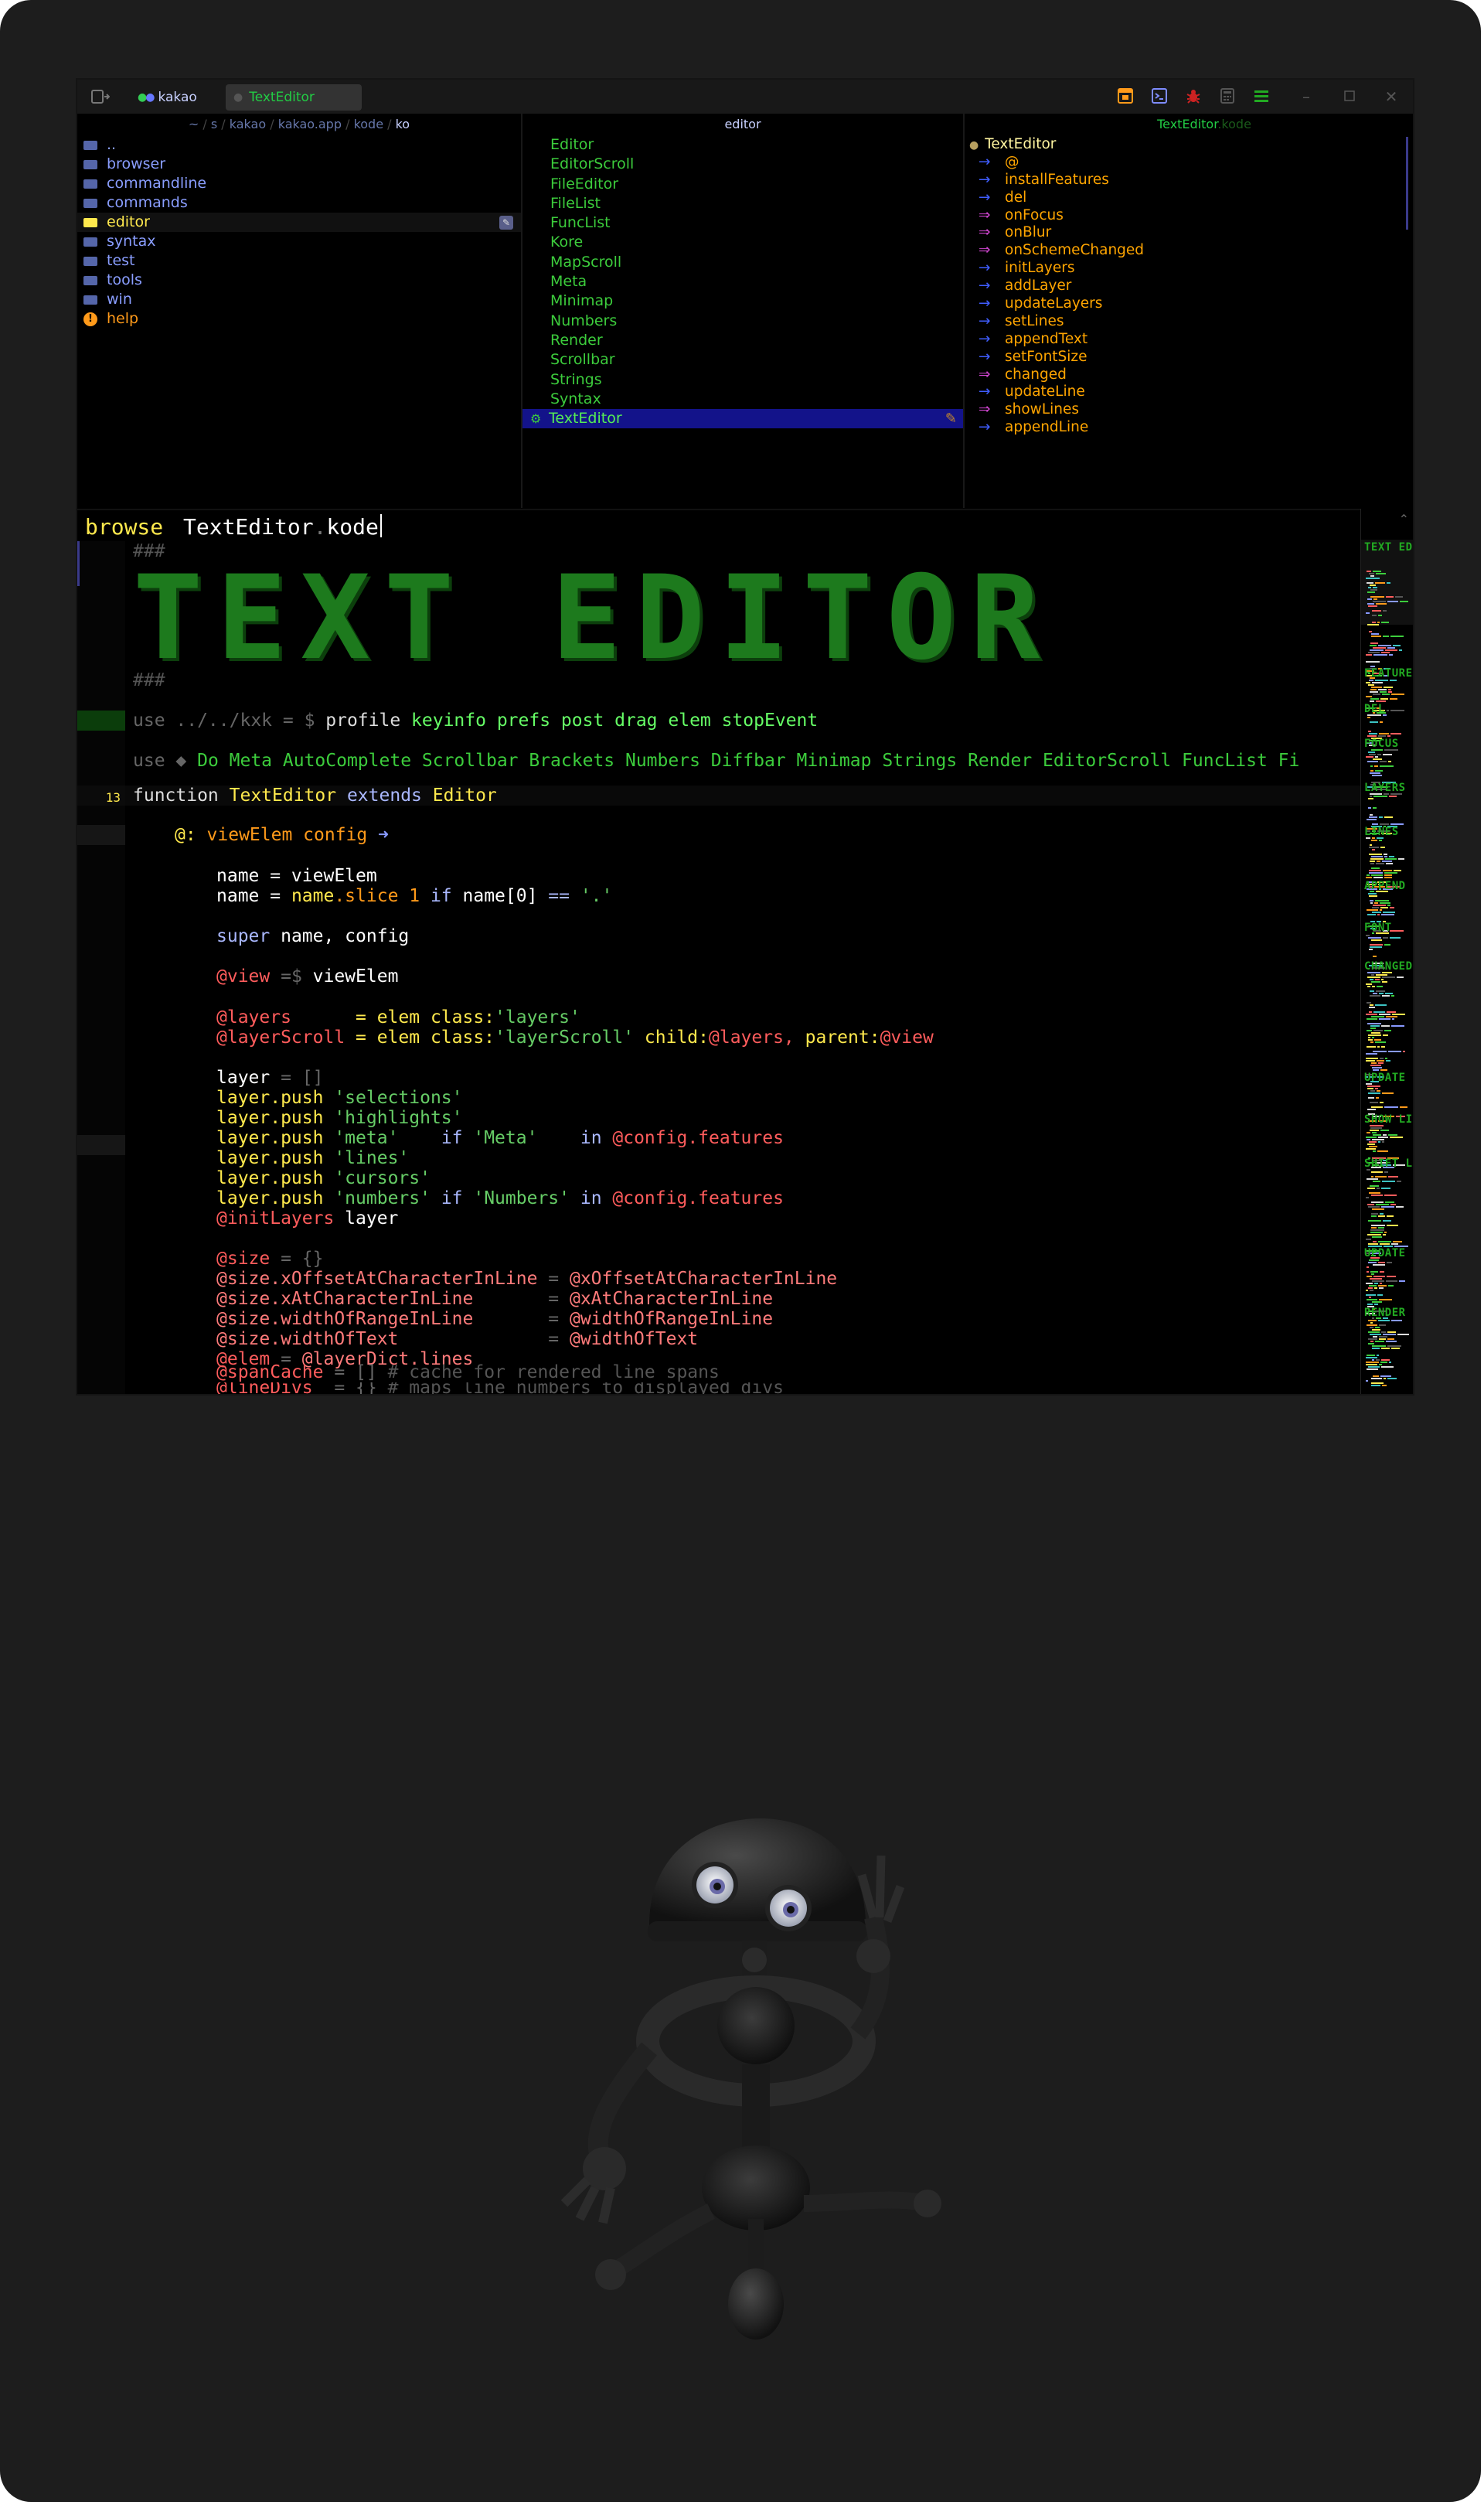 This screenshot has height=2505, width=1484. What do you see at coordinates (742, 164) in the screenshot?
I see `file-item: EditorScroll` at bounding box center [742, 164].